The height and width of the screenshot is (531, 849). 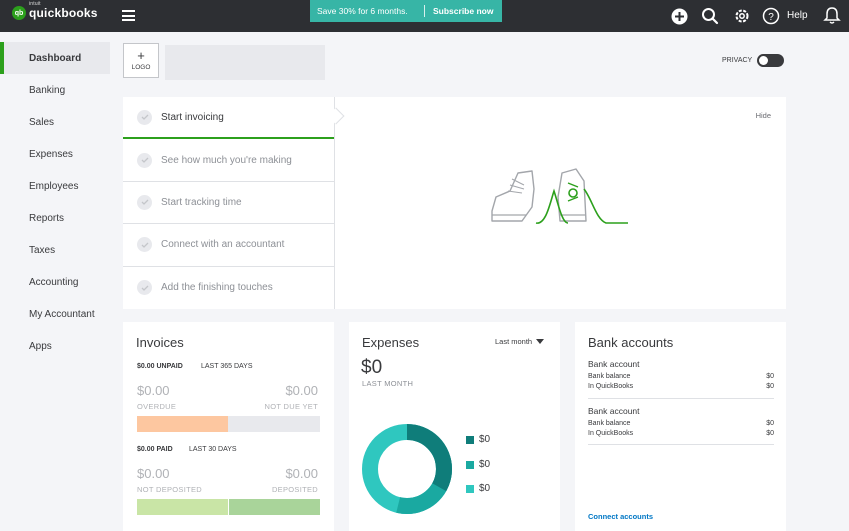 I want to click on expenses-total: $0, so click(x=372, y=367).